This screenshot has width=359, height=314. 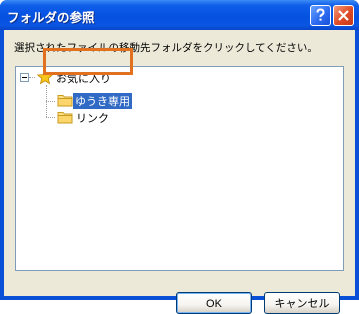 I want to click on ok-button: OK, so click(x=214, y=303).